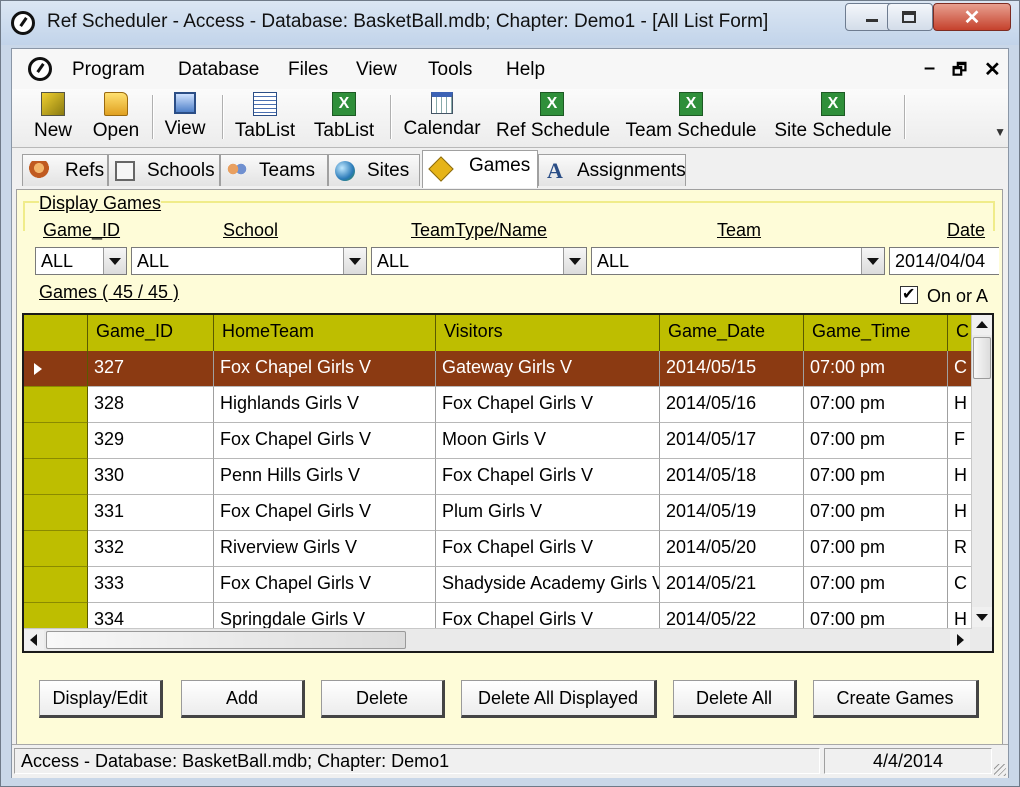  What do you see at coordinates (910, 17) in the screenshot?
I see `maximize-button` at bounding box center [910, 17].